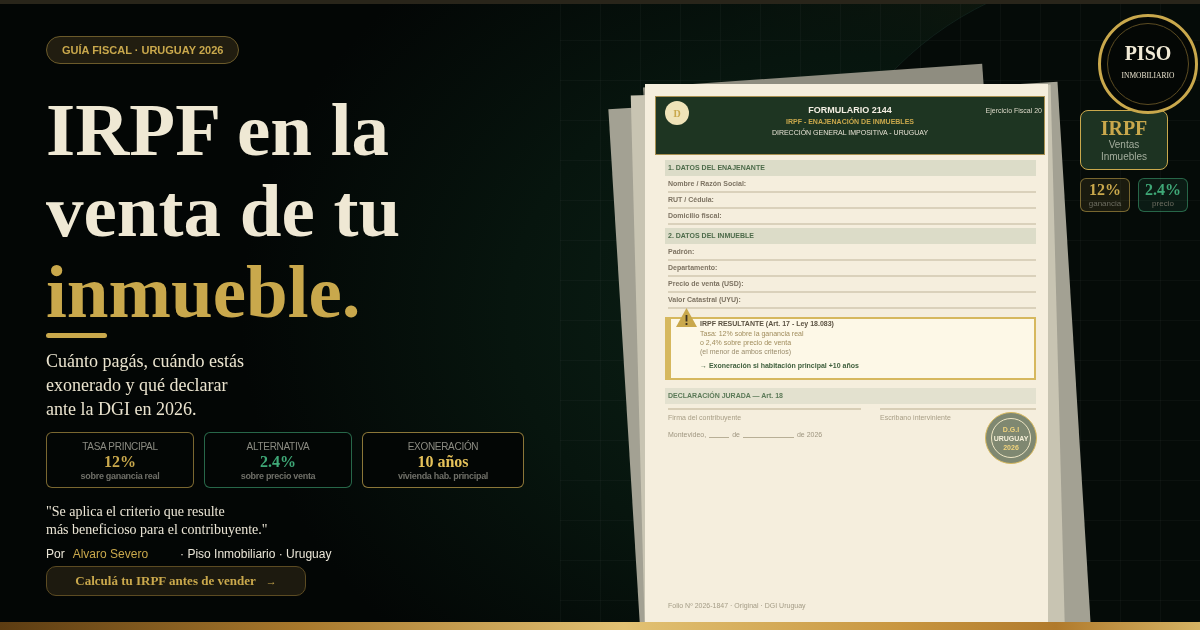 Image resolution: width=1200 pixels, height=630 pixels. I want to click on cta-button: Calculá tu IRPF antes de vender →, so click(176, 581).